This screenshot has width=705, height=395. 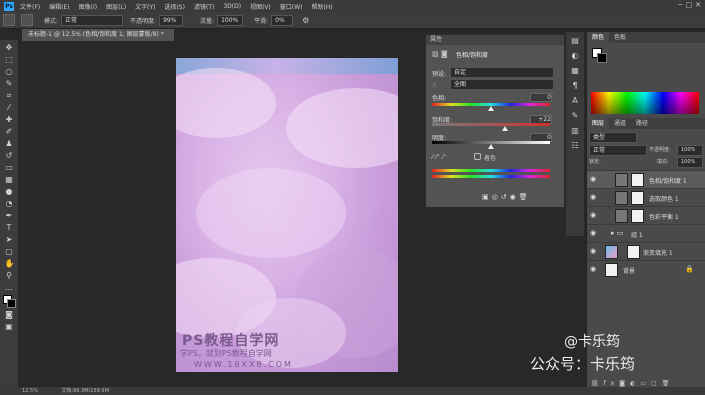 What do you see at coordinates (282, 20) in the screenshot?
I see `smooth-field: 0%` at bounding box center [282, 20].